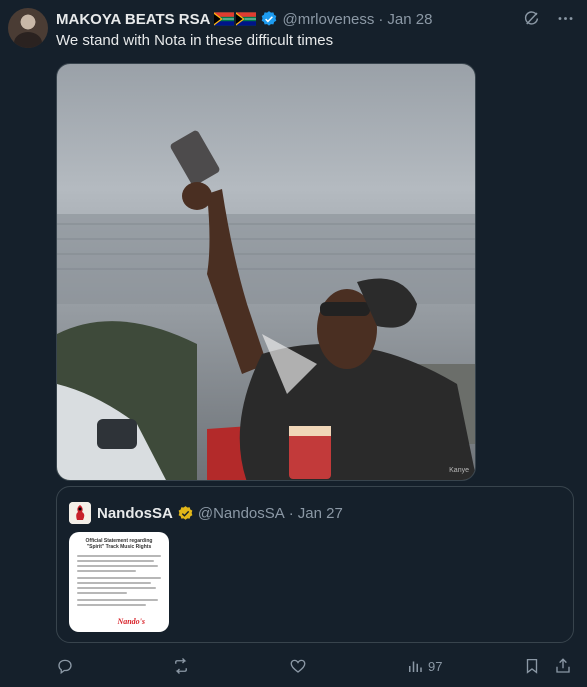 The width and height of the screenshot is (587, 687). What do you see at coordinates (131, 621) in the screenshot?
I see `nandos-logo: Nando's` at bounding box center [131, 621].